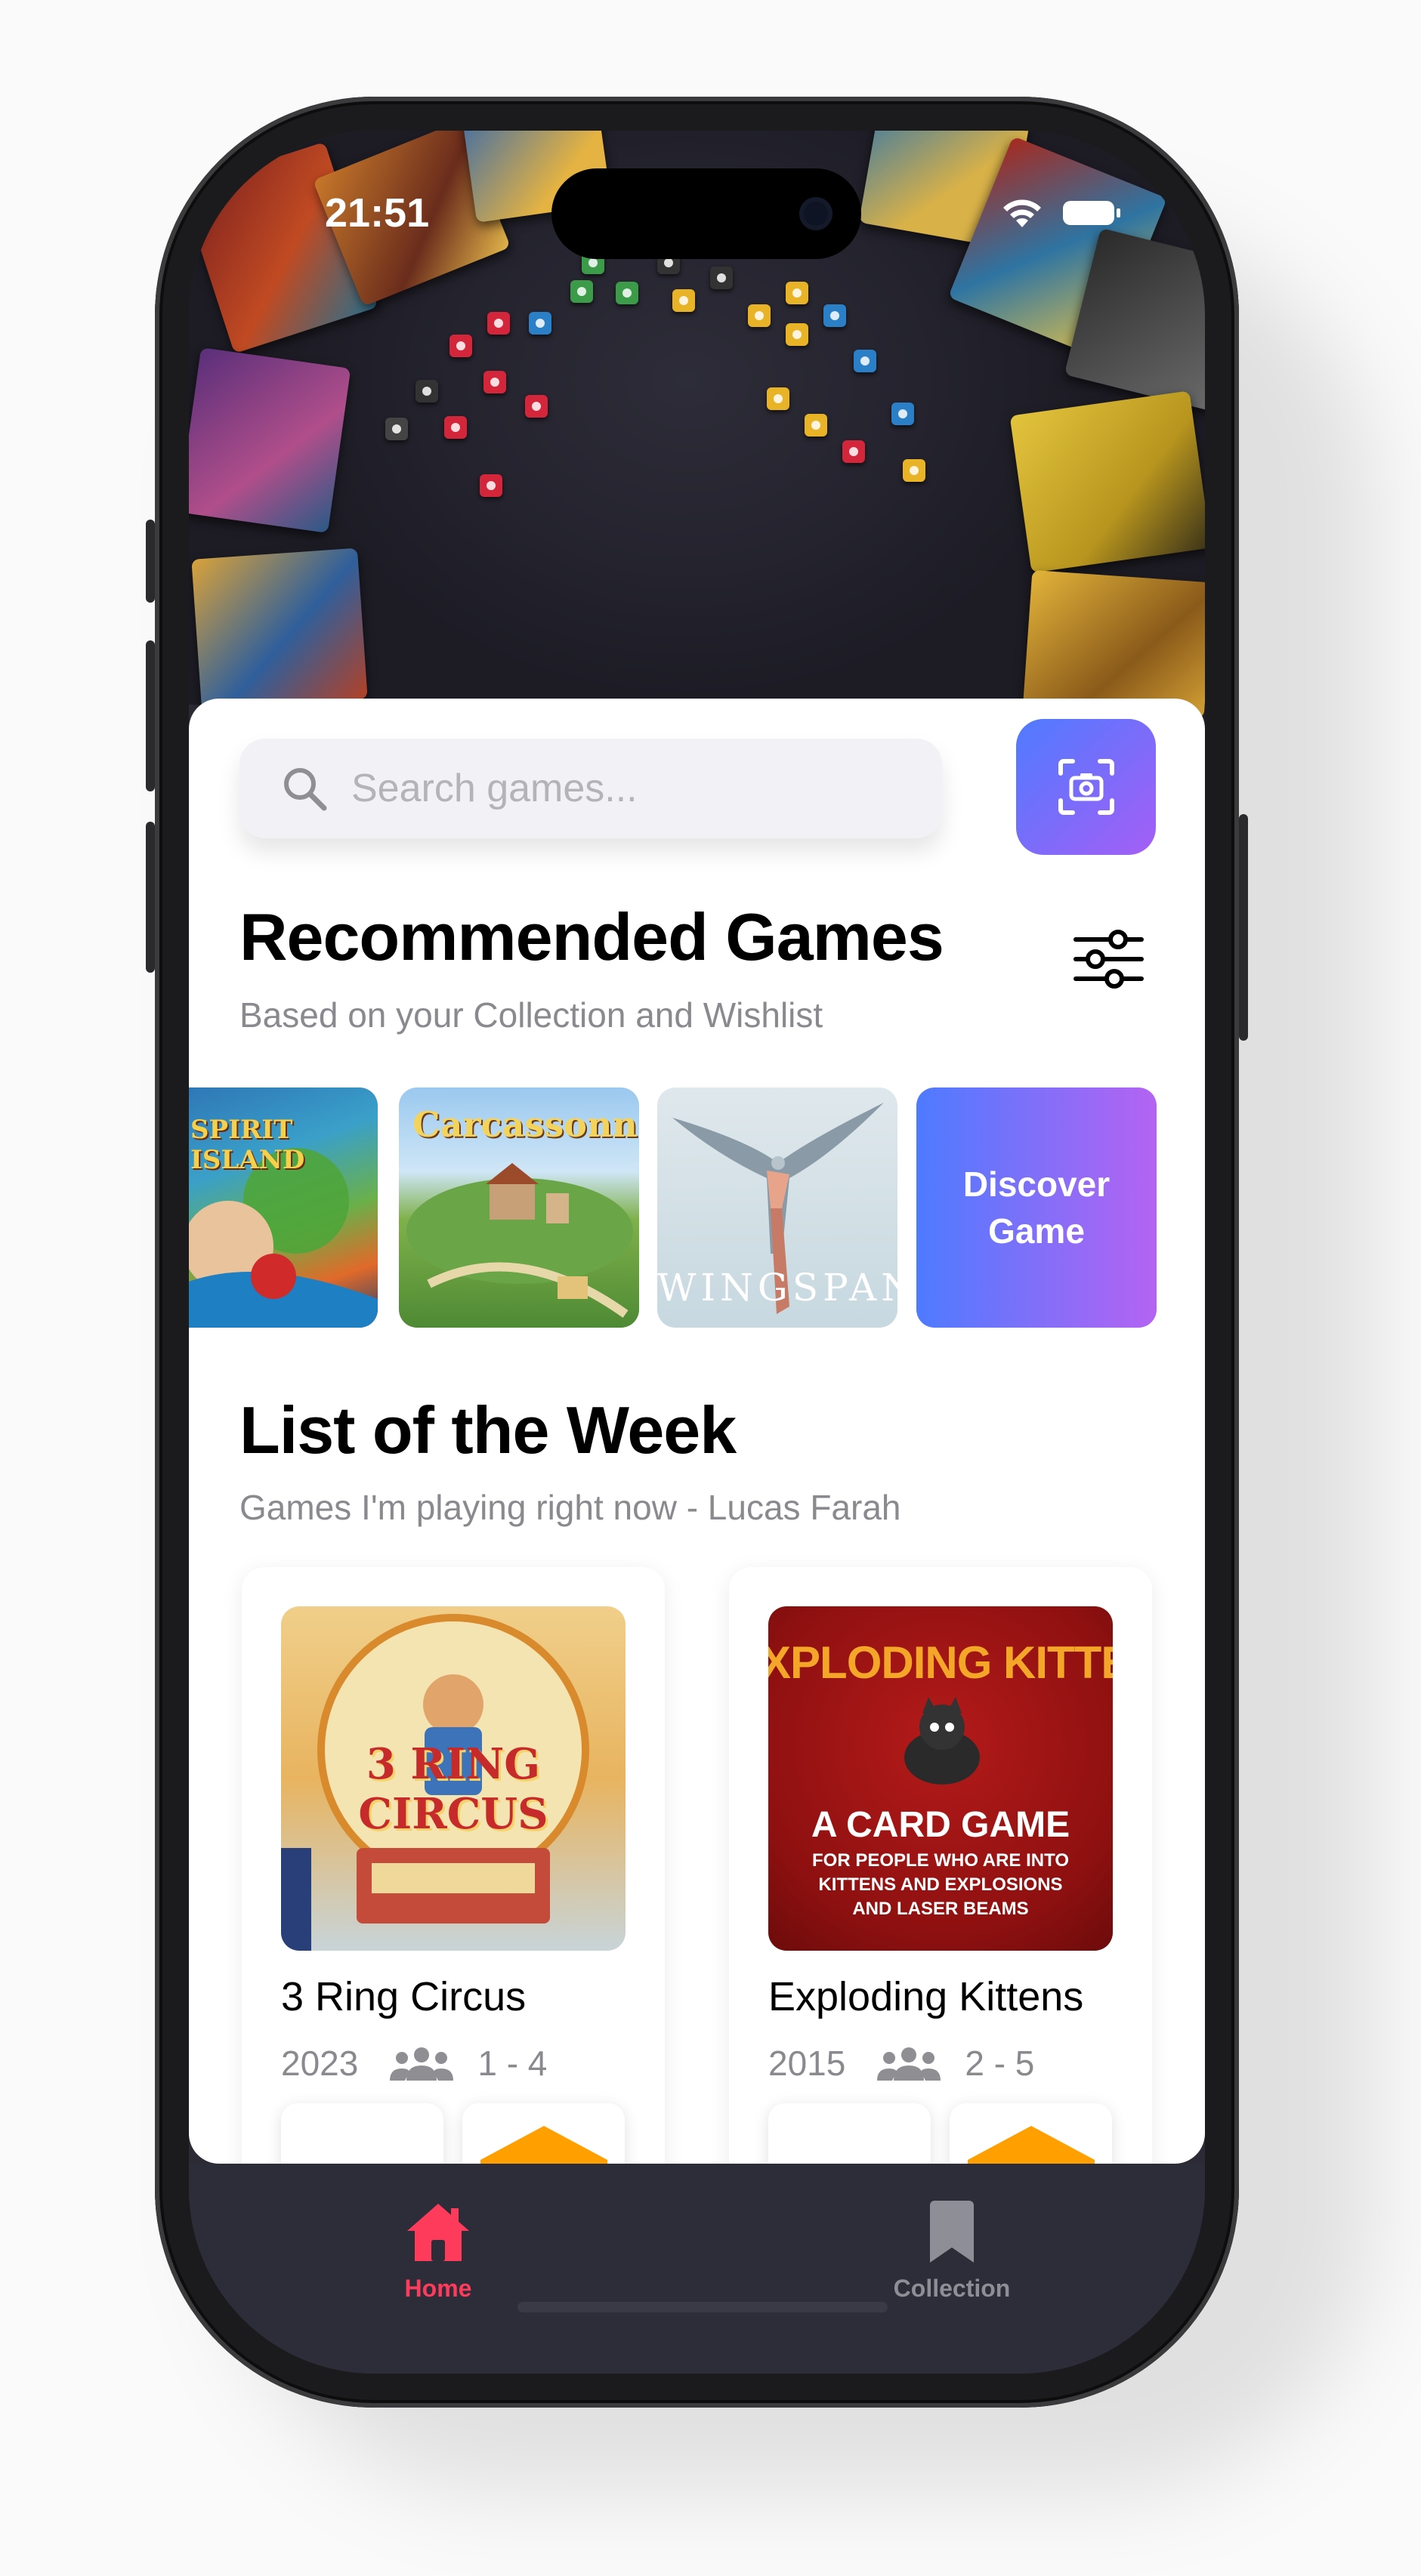 The width and height of the screenshot is (1421, 2576). What do you see at coordinates (807, 2063) in the screenshot?
I see `game-year: 2015` at bounding box center [807, 2063].